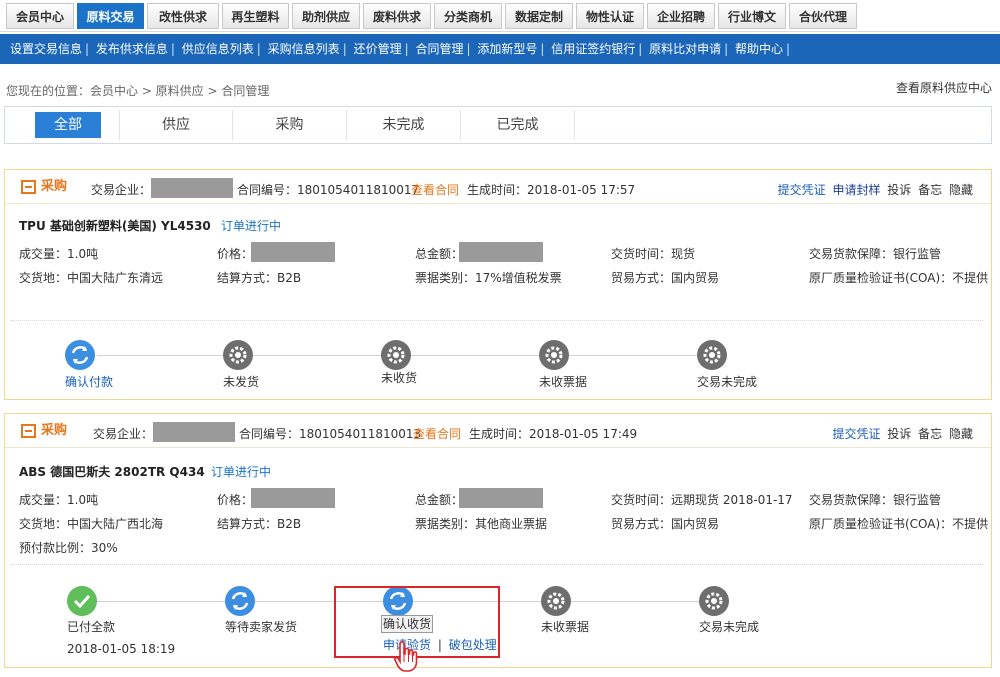  Describe the element at coordinates (91, 627) in the screenshot. I see `step-paid-full: 已付全款` at that location.